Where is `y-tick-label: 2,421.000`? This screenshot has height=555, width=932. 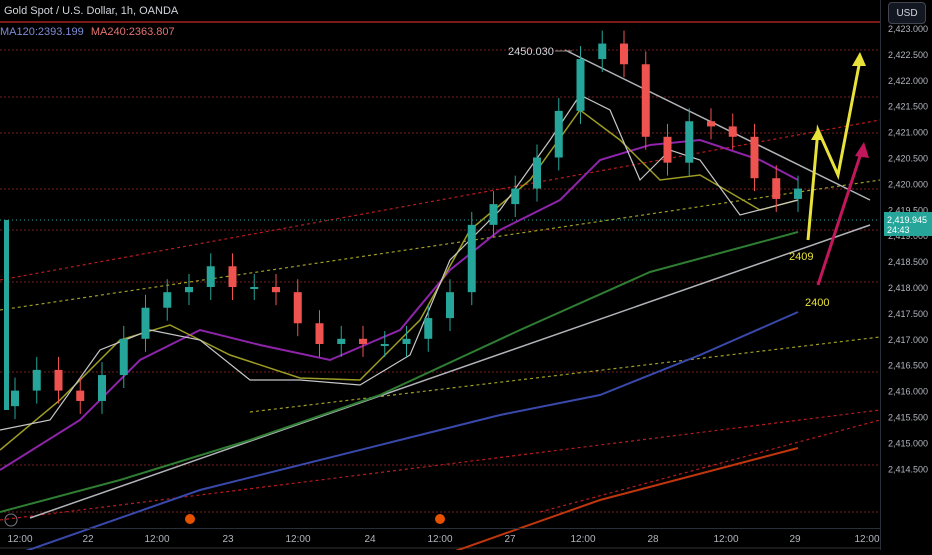
y-tick-label: 2,421.000 is located at coordinates (908, 133).